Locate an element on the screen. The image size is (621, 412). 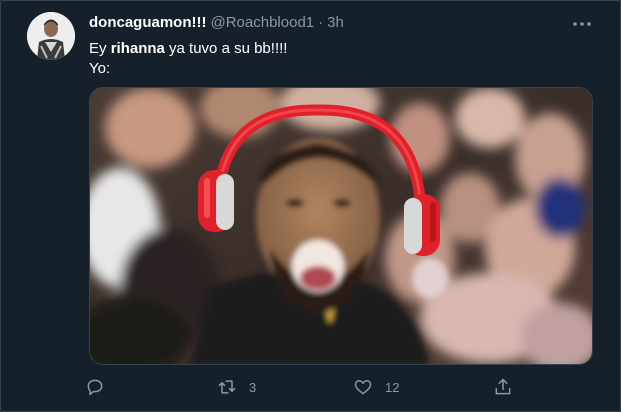
tweet-text-line-1: Ey rihanna ya tuvo a su bb!!!! is located at coordinates (188, 49).